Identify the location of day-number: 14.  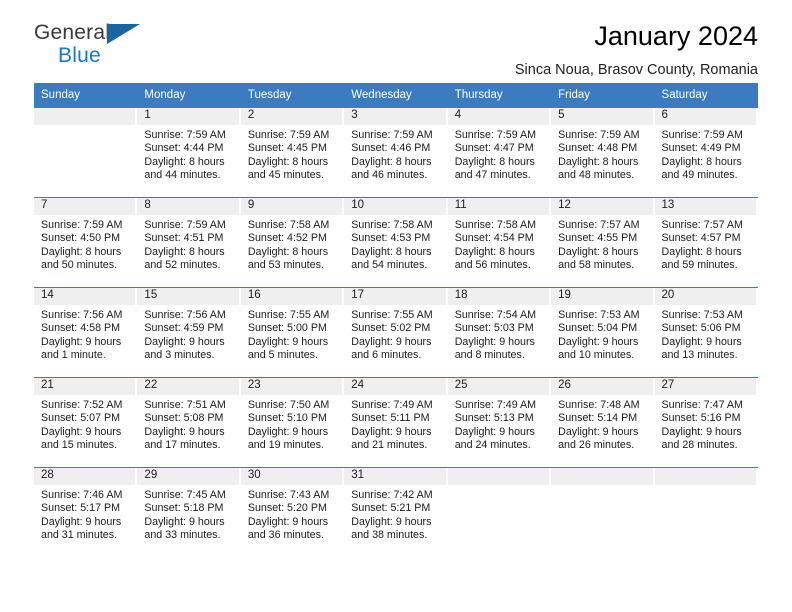
(85, 296).